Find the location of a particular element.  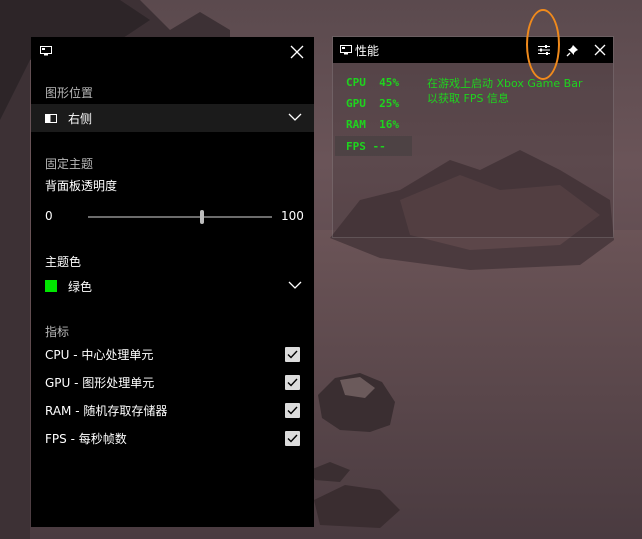

position-dropdown-value: 右侧 is located at coordinates (80, 118).